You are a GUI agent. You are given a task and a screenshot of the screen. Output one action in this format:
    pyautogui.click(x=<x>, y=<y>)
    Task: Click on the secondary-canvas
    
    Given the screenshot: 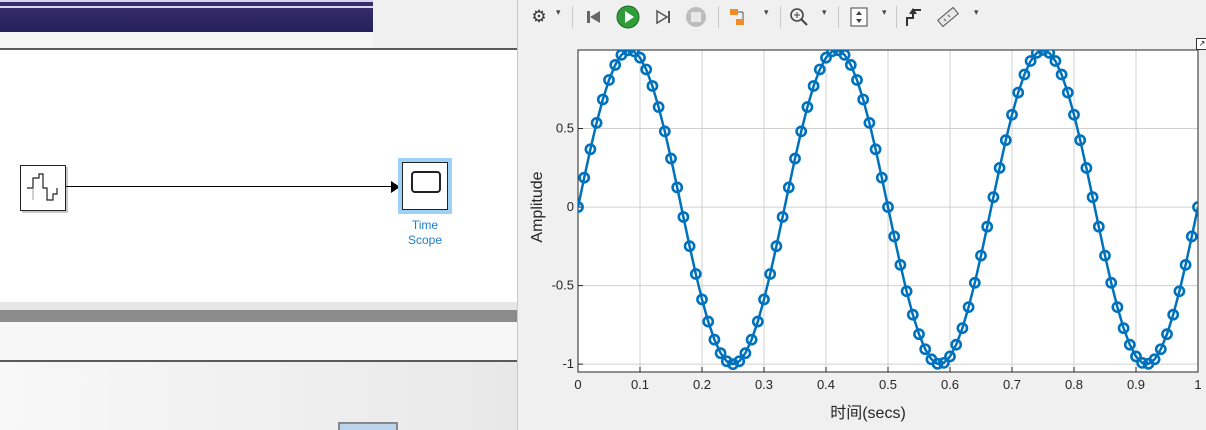 What is the action you would take?
    pyautogui.click(x=258, y=396)
    